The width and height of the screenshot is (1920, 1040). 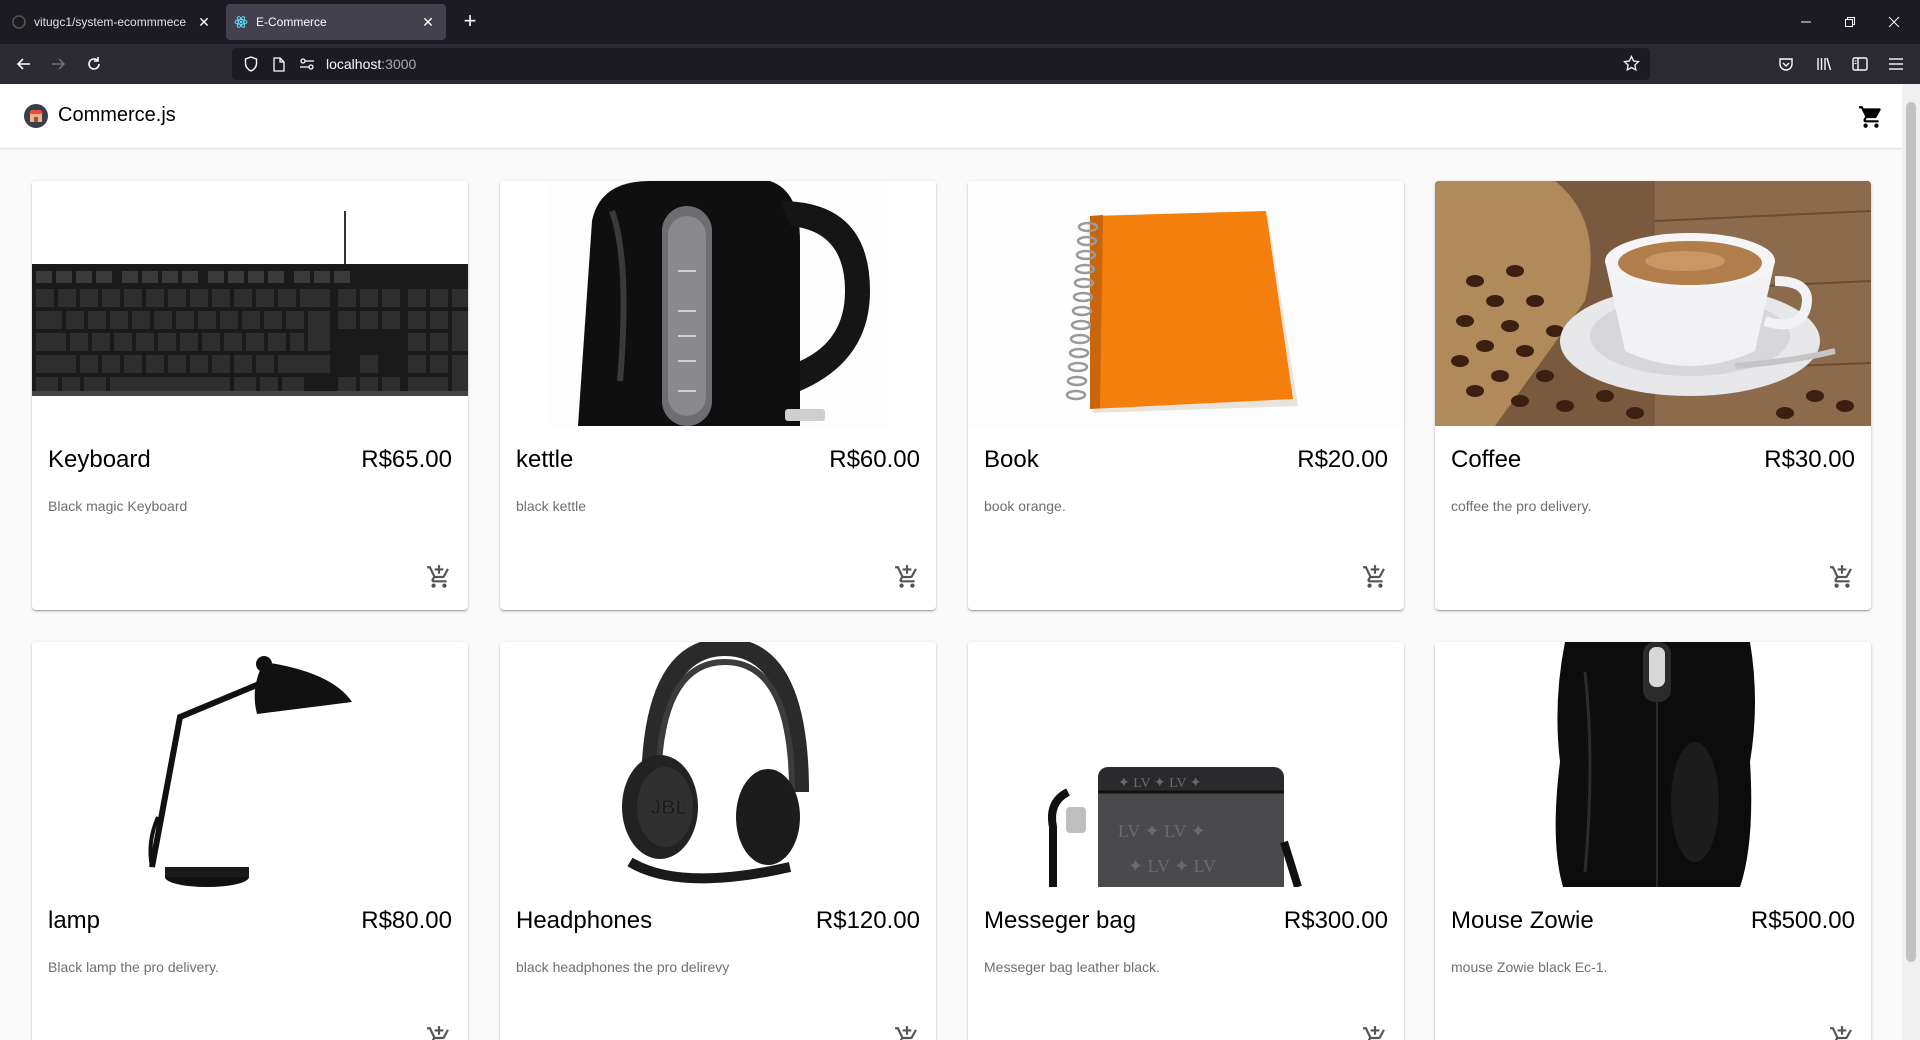 What do you see at coordinates (250, 303) in the screenshot?
I see `product-image-keyboard` at bounding box center [250, 303].